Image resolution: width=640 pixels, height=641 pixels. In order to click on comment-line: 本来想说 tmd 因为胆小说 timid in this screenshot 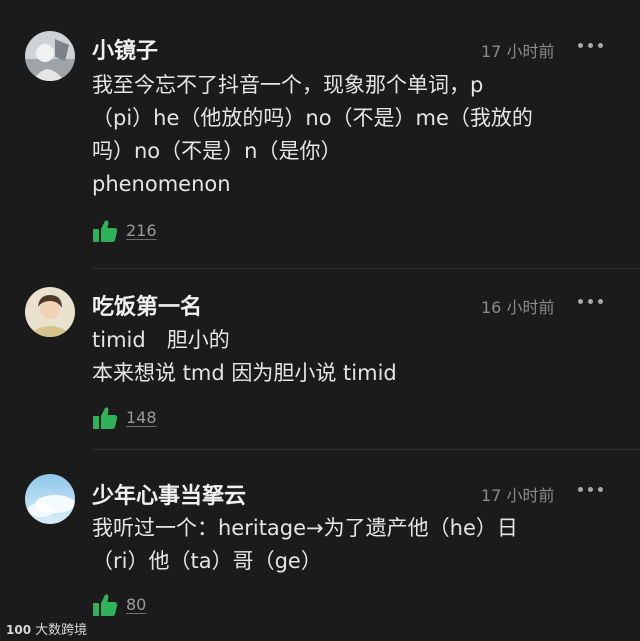, I will do `click(244, 373)`.